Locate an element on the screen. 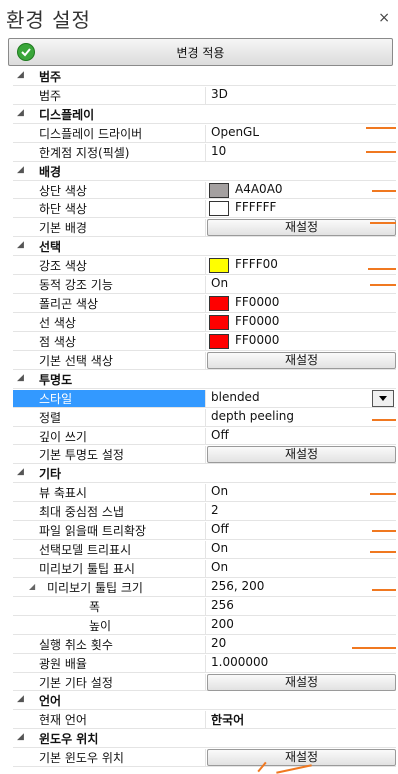 The width and height of the screenshot is (398, 774). apply-changes-button: 변경 적용 is located at coordinates (200, 52).